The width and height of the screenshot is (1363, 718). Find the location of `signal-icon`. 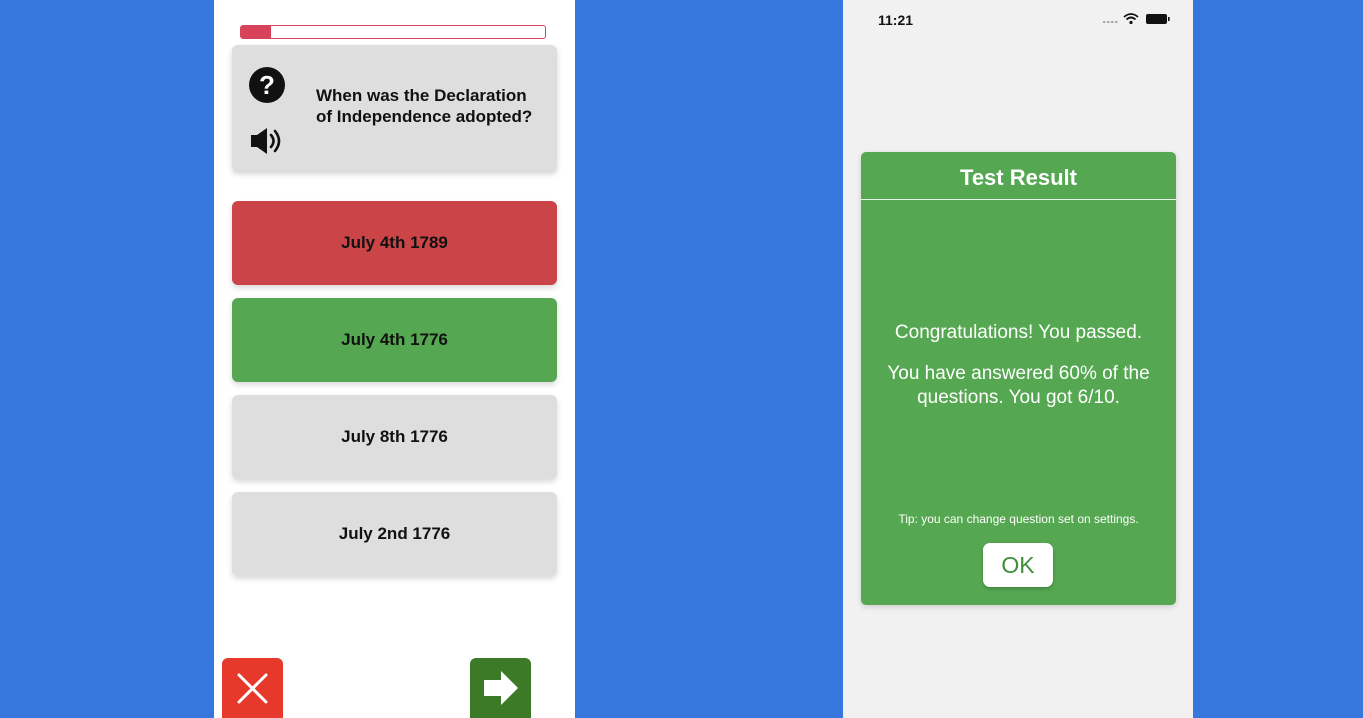

signal-icon is located at coordinates (1110, 22).